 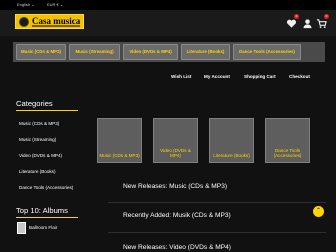 I want to click on tile-literature: Literature (Books), so click(x=231, y=140).